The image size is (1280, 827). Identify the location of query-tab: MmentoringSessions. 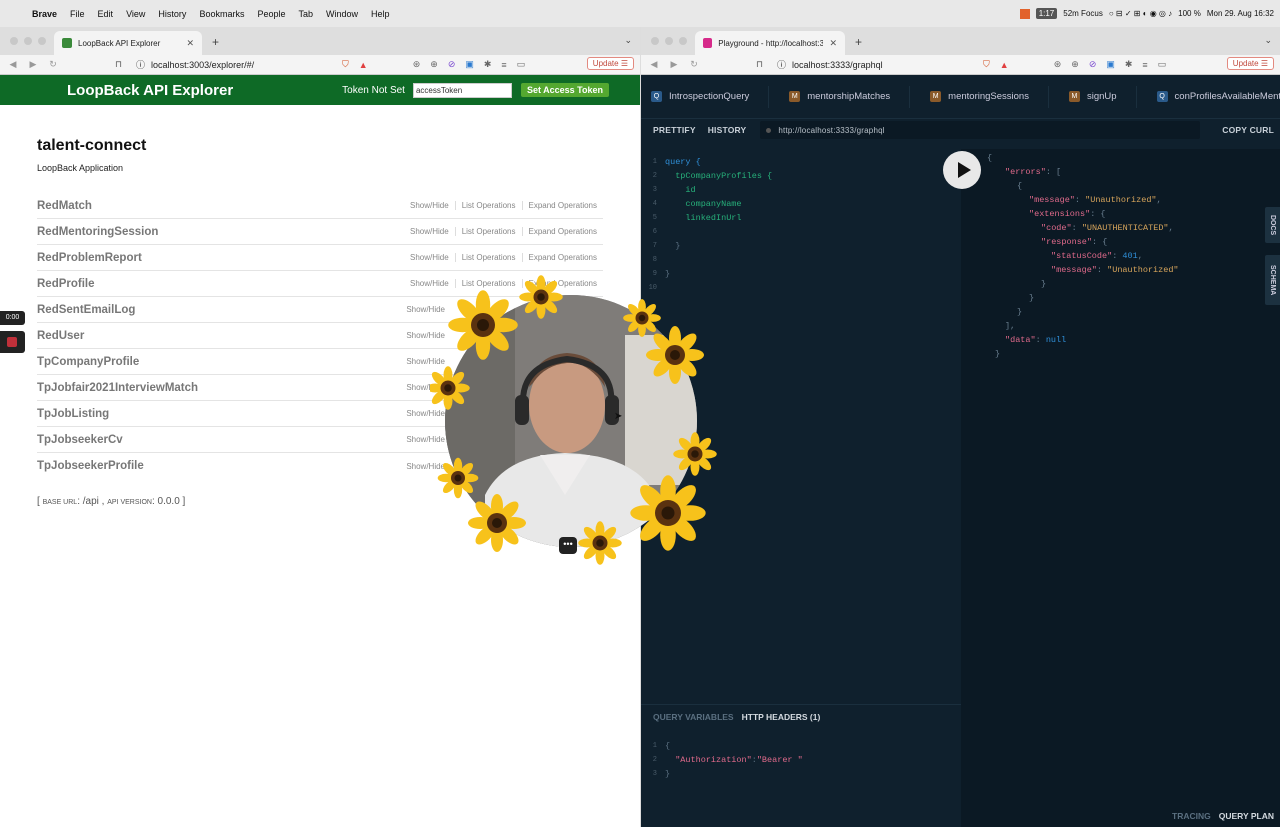
(989, 96).